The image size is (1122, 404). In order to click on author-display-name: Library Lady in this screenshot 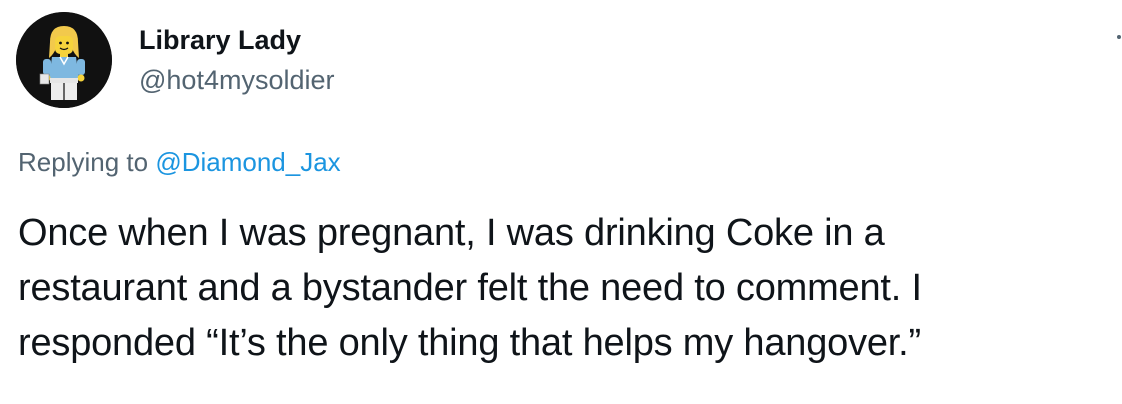, I will do `click(237, 40)`.